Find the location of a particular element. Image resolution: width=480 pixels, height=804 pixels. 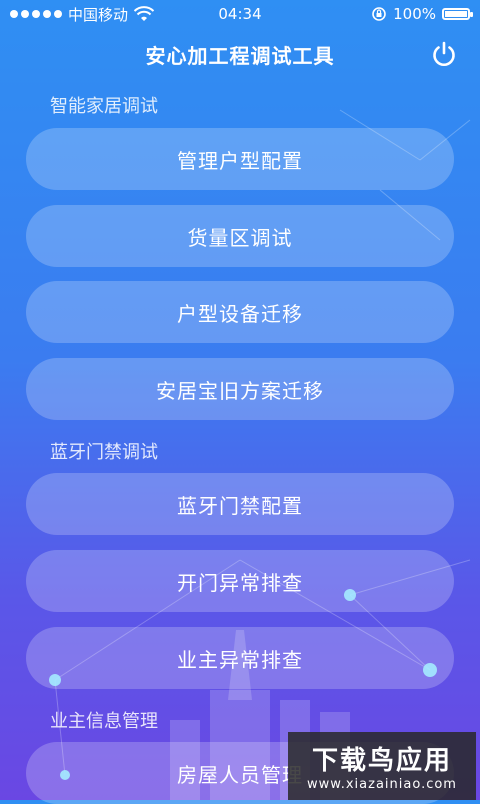

status-bar: 中国移动 04:34 100% is located at coordinates (240, 14).